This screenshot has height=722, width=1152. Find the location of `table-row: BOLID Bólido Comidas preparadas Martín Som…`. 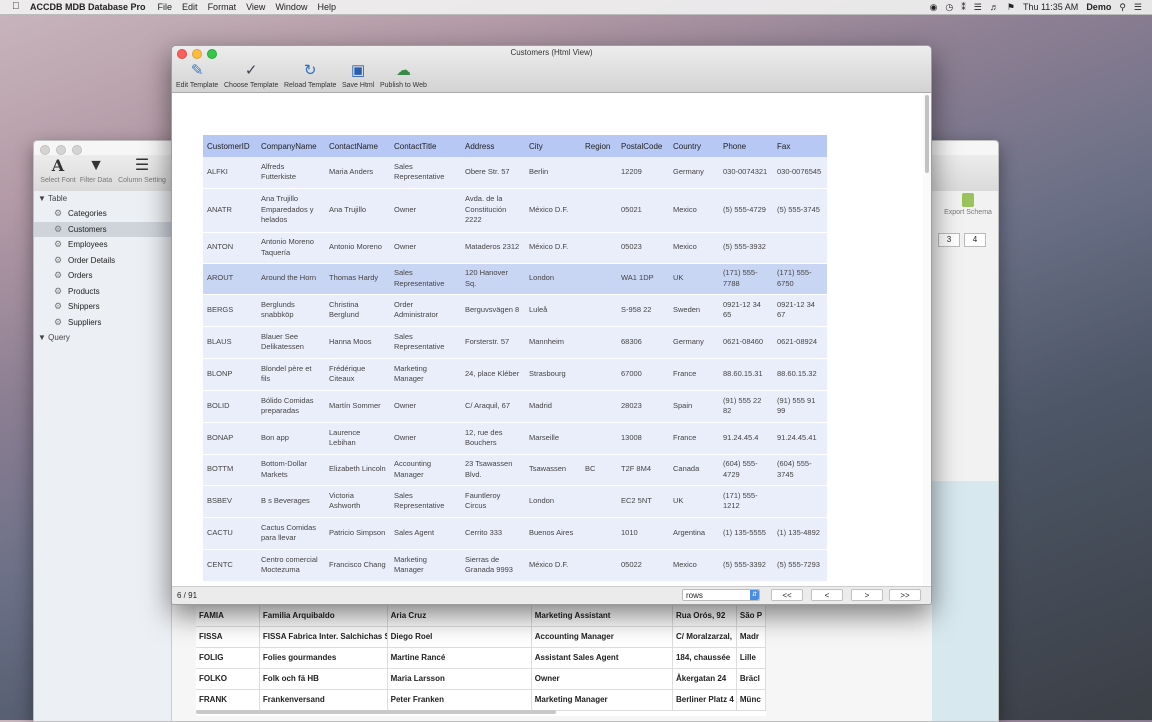

table-row: BOLID Bólido Comidas preparadas Martín Som… is located at coordinates (515, 406).